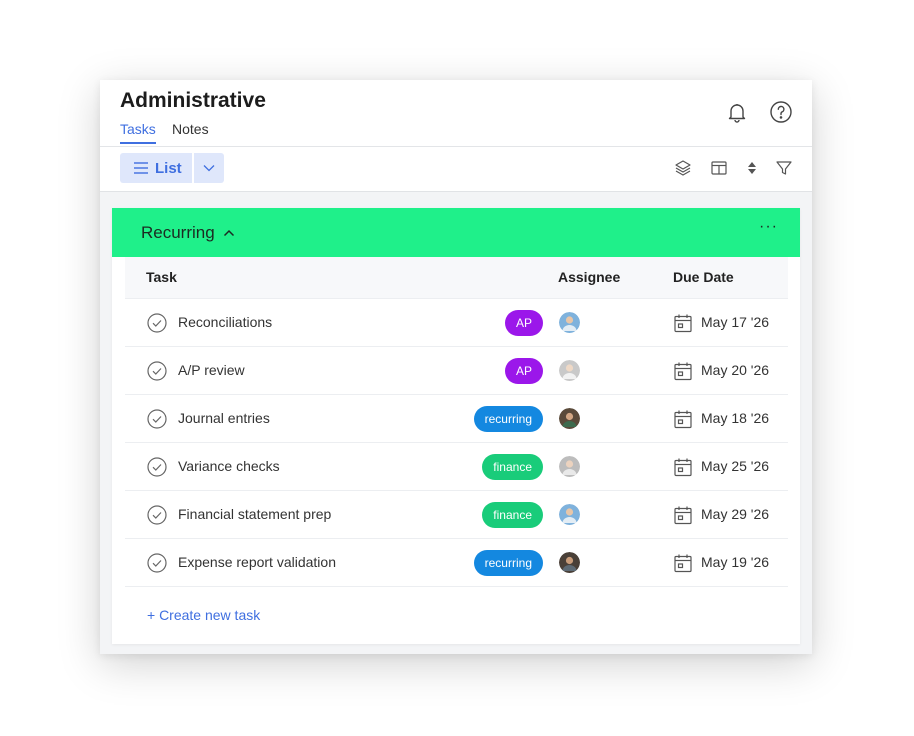 Image resolution: width=914 pixels, height=736 pixels. I want to click on toolbar: List, so click(456, 169).